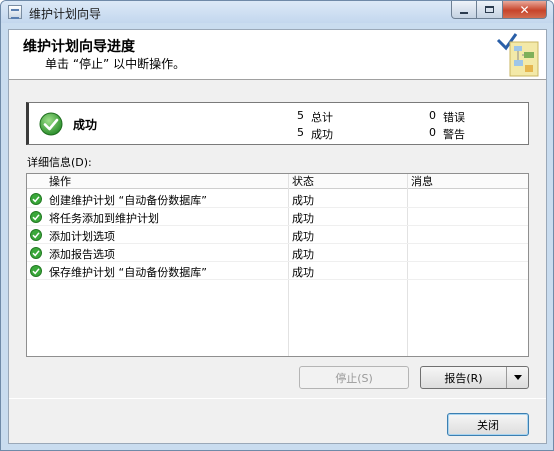 The image size is (554, 451). I want to click on minimize-icon, so click(464, 12).